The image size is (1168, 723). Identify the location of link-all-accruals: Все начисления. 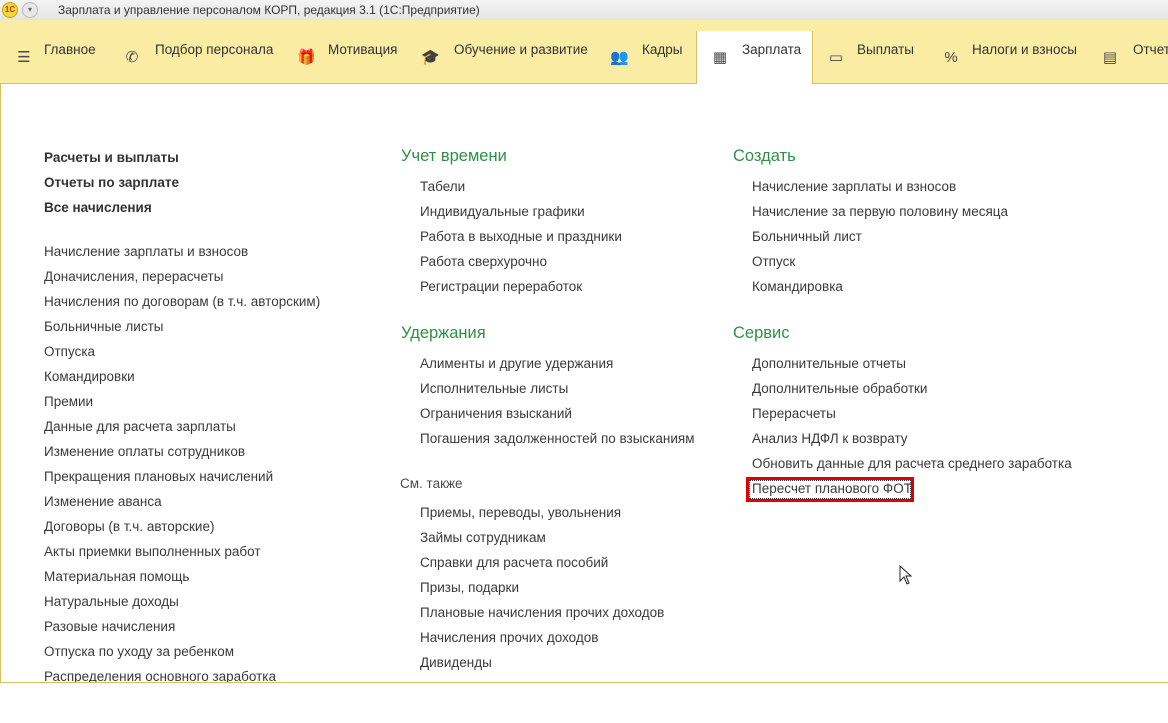
(98, 207).